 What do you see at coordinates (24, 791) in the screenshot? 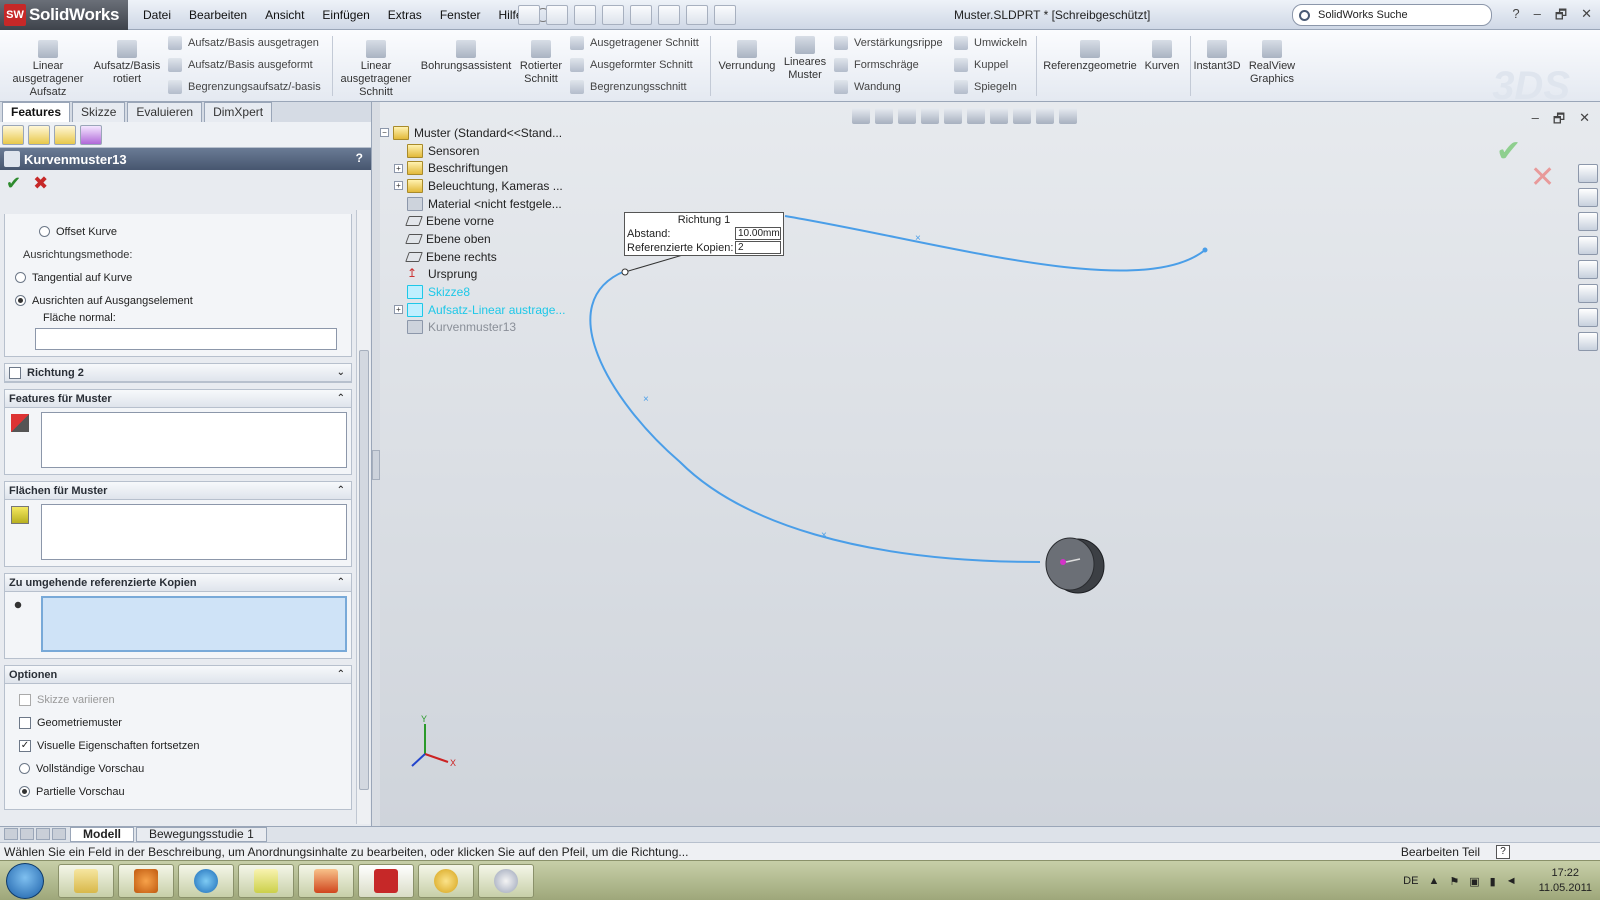
I see `partial-preview-radio` at bounding box center [24, 791].